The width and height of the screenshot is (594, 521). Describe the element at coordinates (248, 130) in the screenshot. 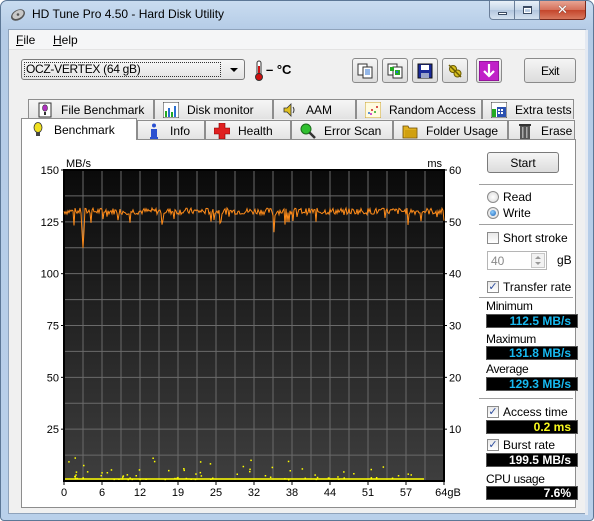

I see `tab-health: Health` at that location.